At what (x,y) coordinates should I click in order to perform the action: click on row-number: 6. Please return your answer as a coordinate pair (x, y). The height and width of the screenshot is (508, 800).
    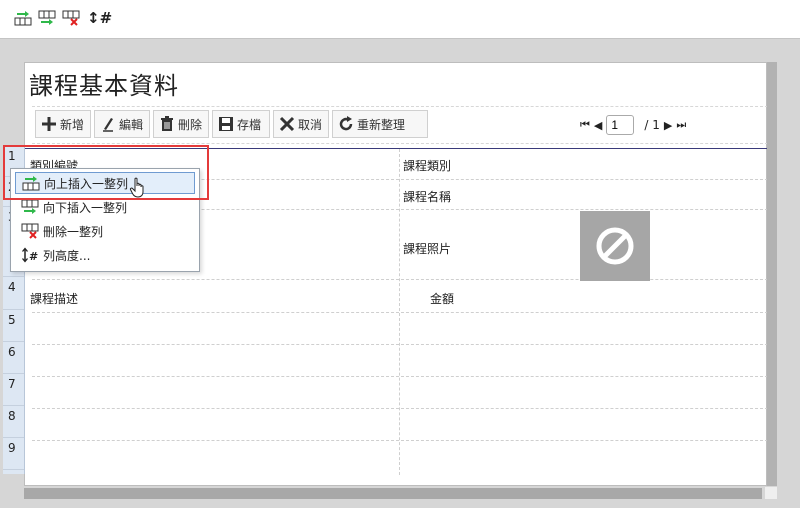
    Looking at the image, I should click on (13, 358).